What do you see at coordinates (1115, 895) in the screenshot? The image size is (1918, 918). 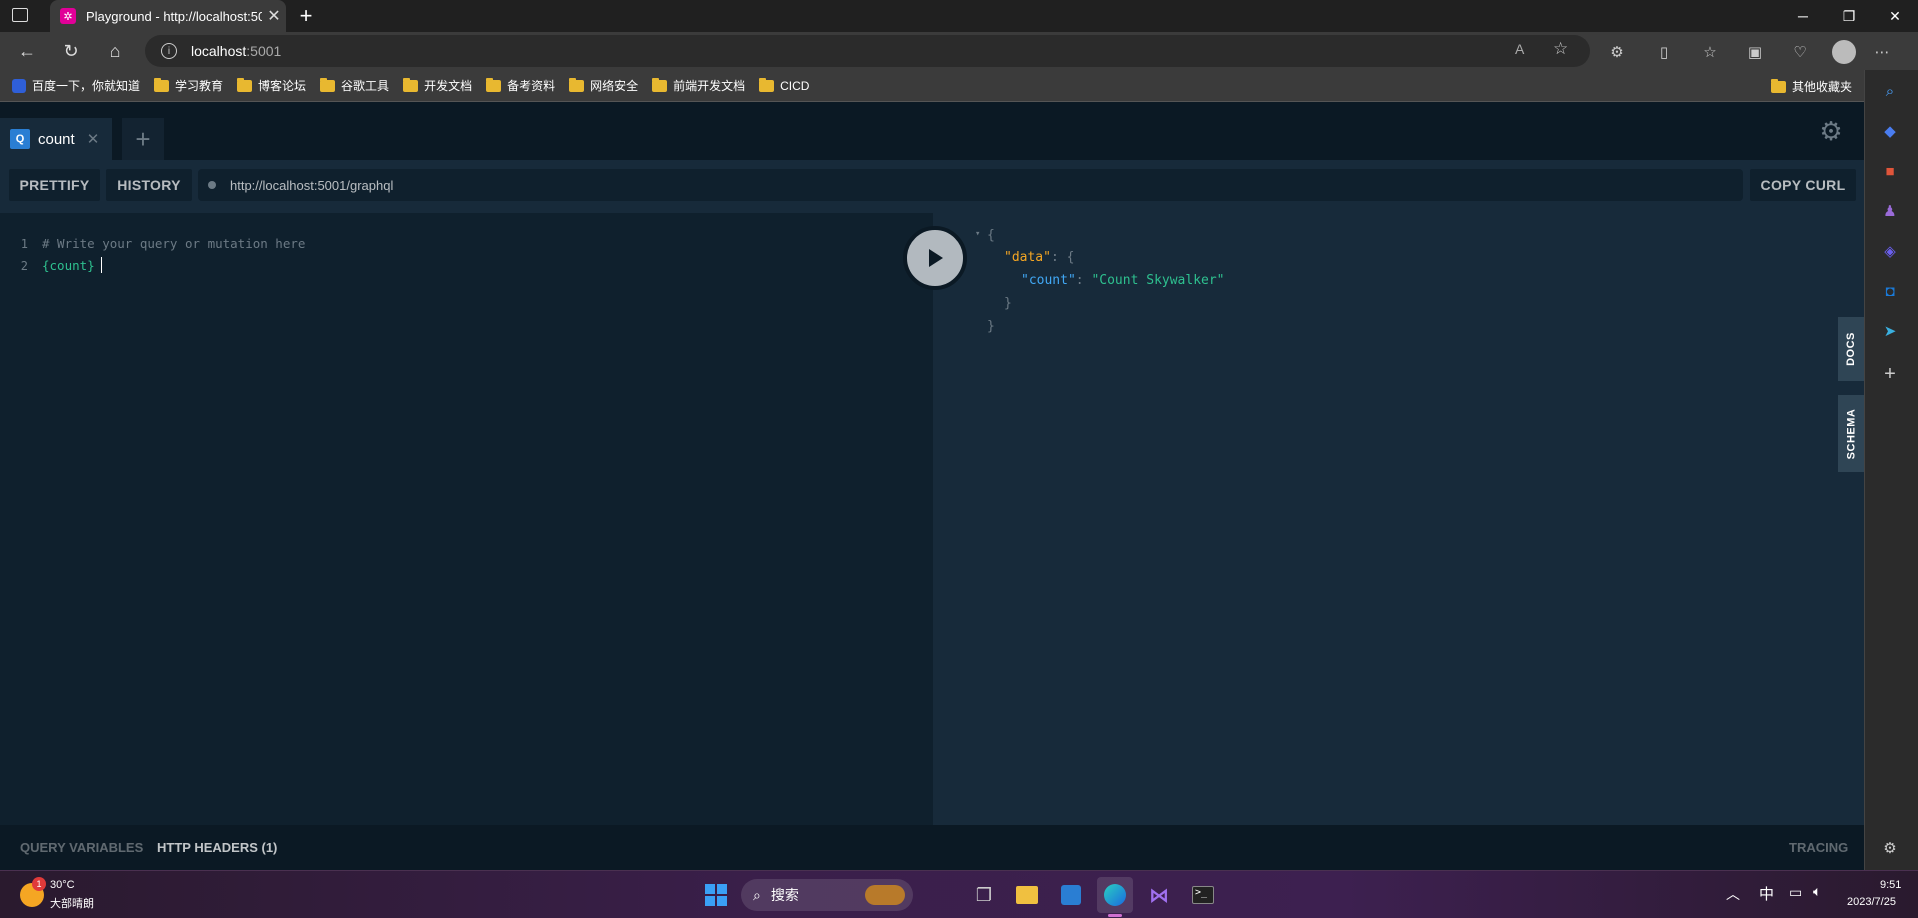 I see `edge-browser-icon` at bounding box center [1115, 895].